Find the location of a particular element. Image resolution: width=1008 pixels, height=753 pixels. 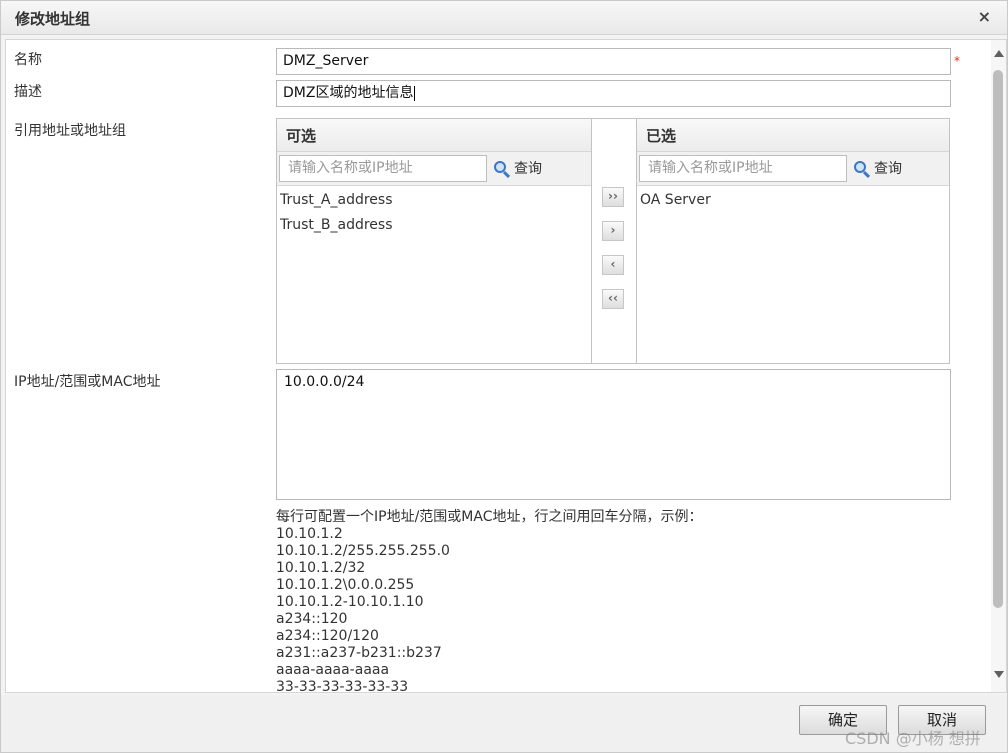

remove-button: ‹ is located at coordinates (613, 265).